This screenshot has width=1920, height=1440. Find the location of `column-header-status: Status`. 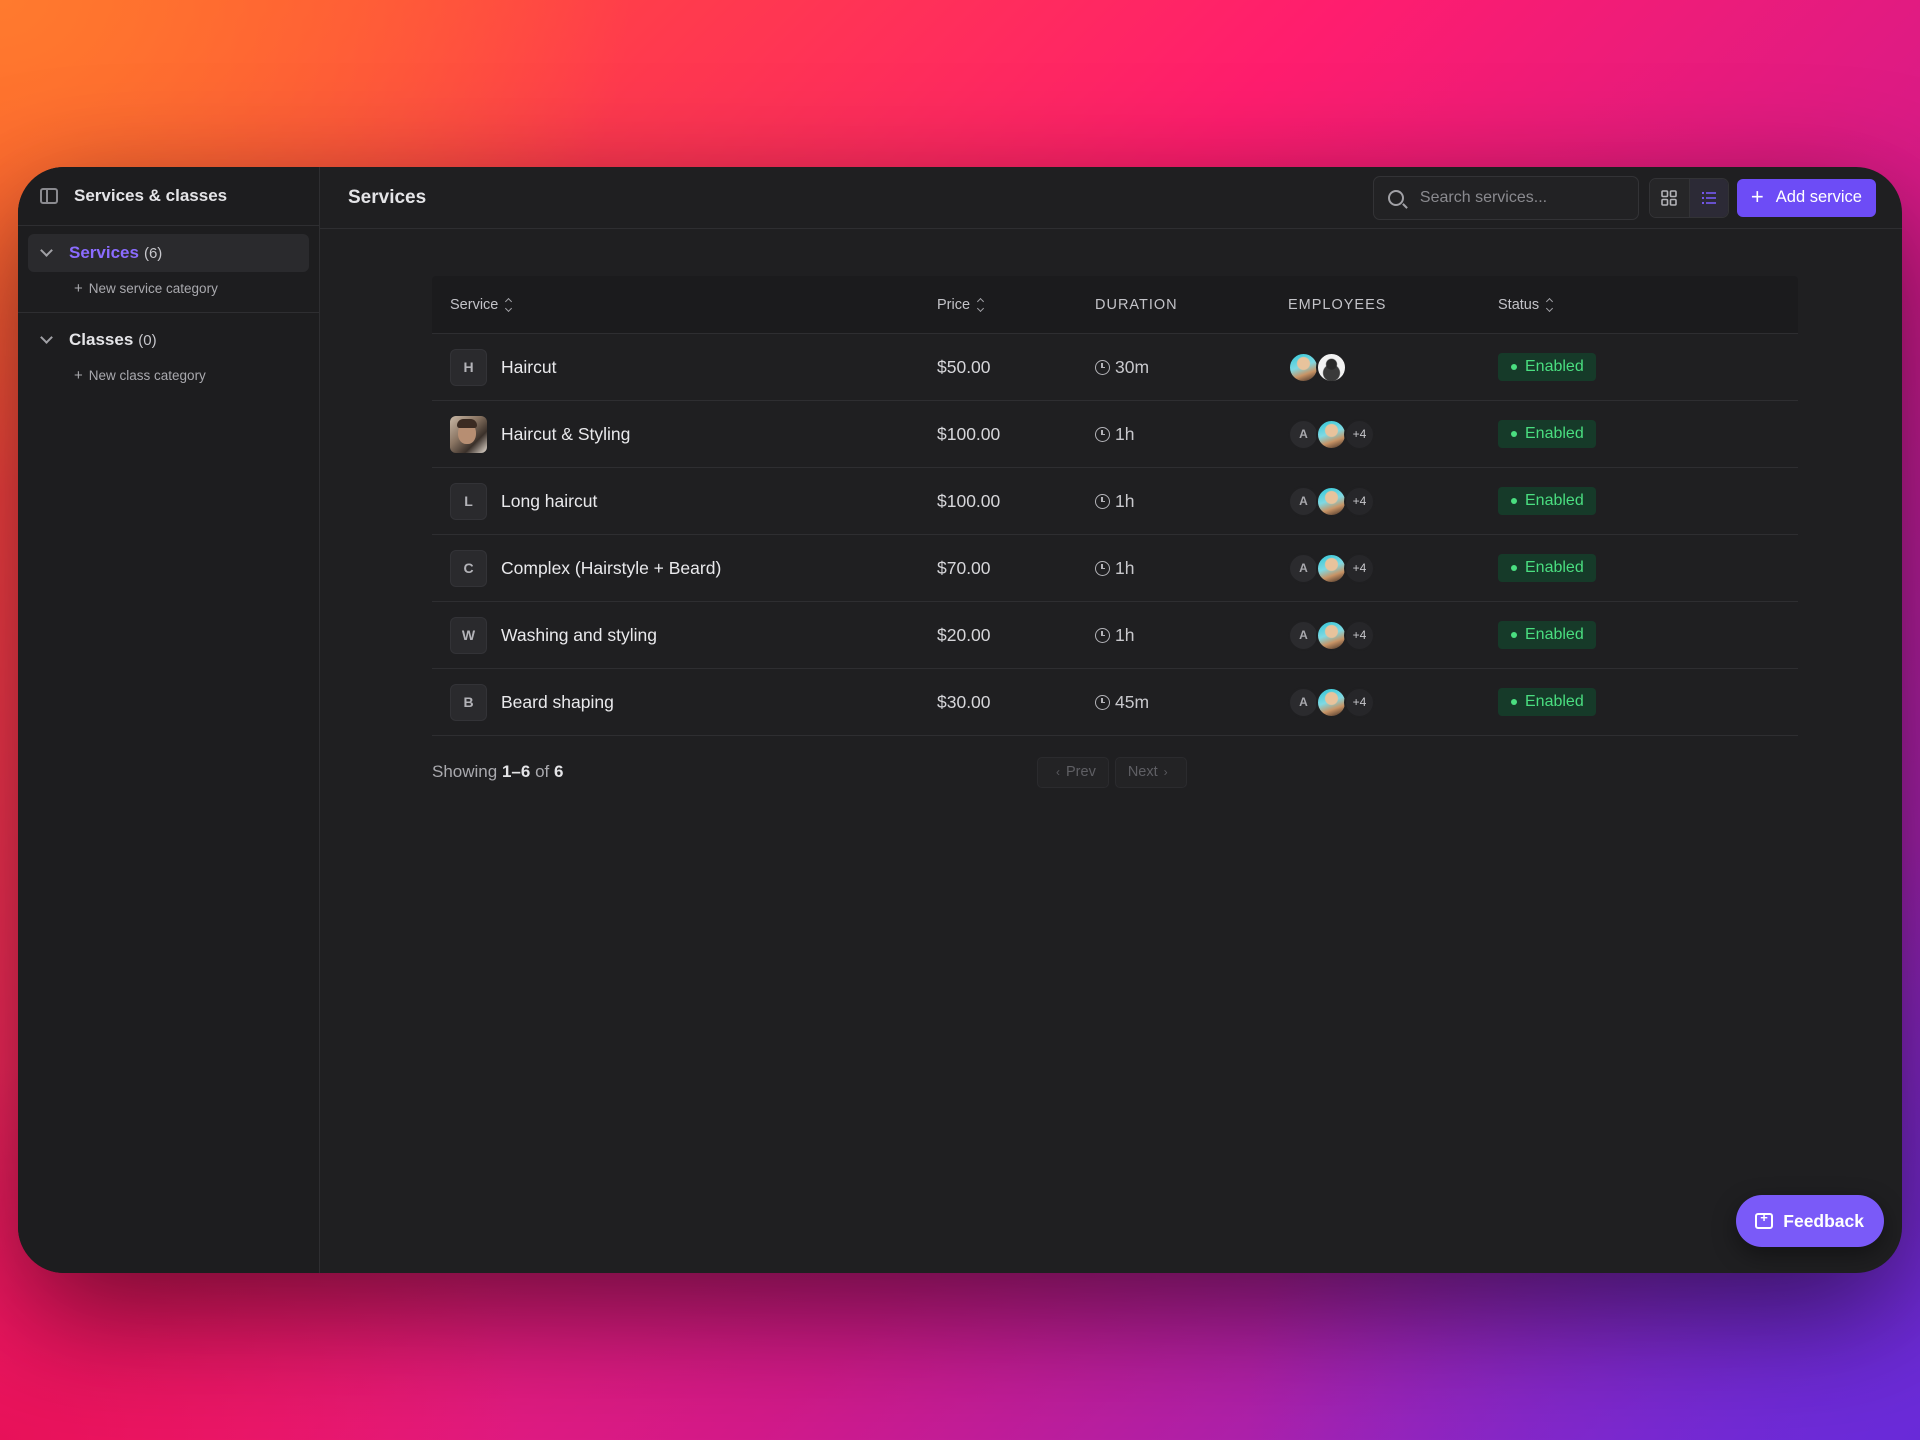

column-header-status: Status is located at coordinates (1648, 305).